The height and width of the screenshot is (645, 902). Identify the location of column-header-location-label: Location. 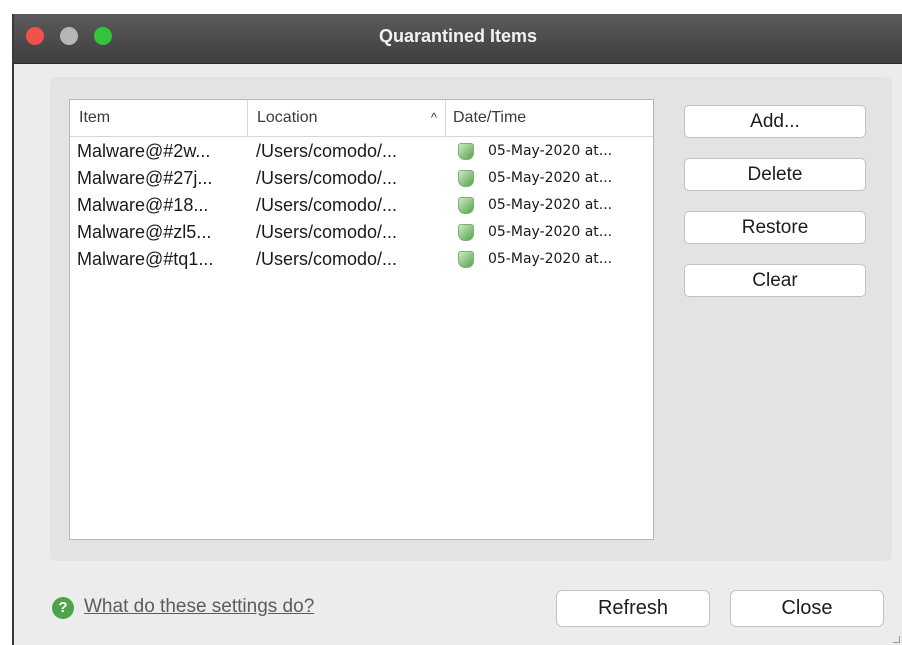
(287, 117).